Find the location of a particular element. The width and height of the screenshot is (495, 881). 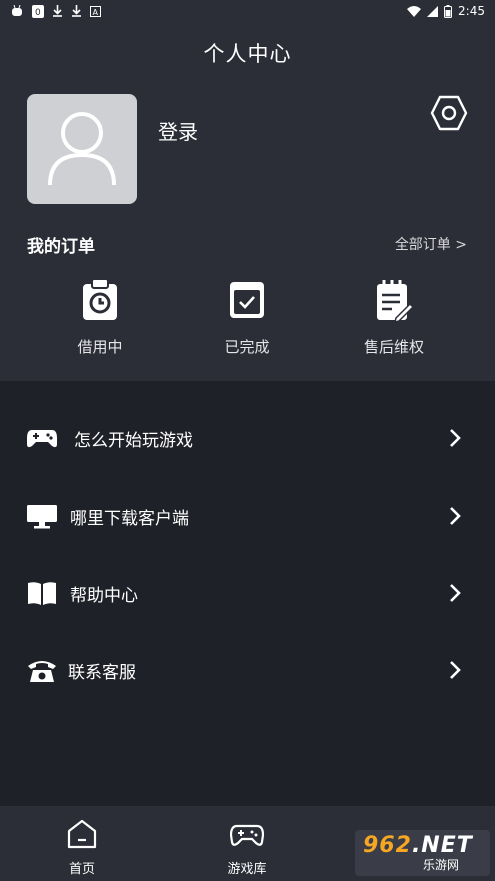

battery-icon is located at coordinates (448, 11).